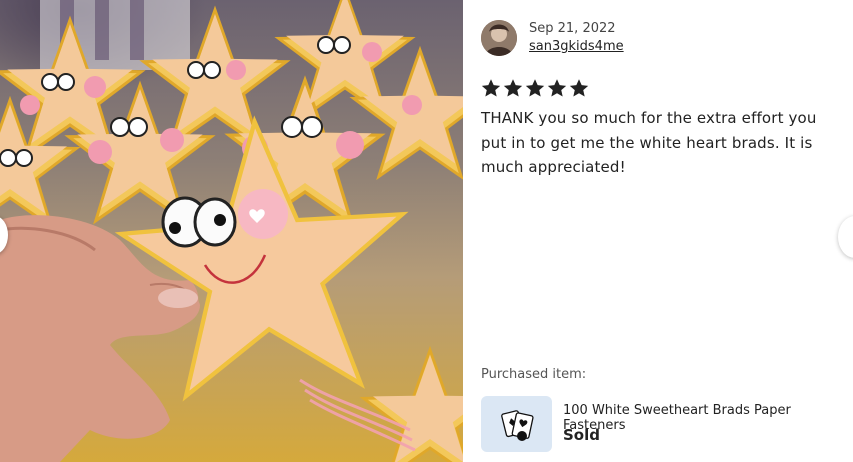 This screenshot has height=462, width=853. I want to click on product-thumbnail, so click(516, 424).